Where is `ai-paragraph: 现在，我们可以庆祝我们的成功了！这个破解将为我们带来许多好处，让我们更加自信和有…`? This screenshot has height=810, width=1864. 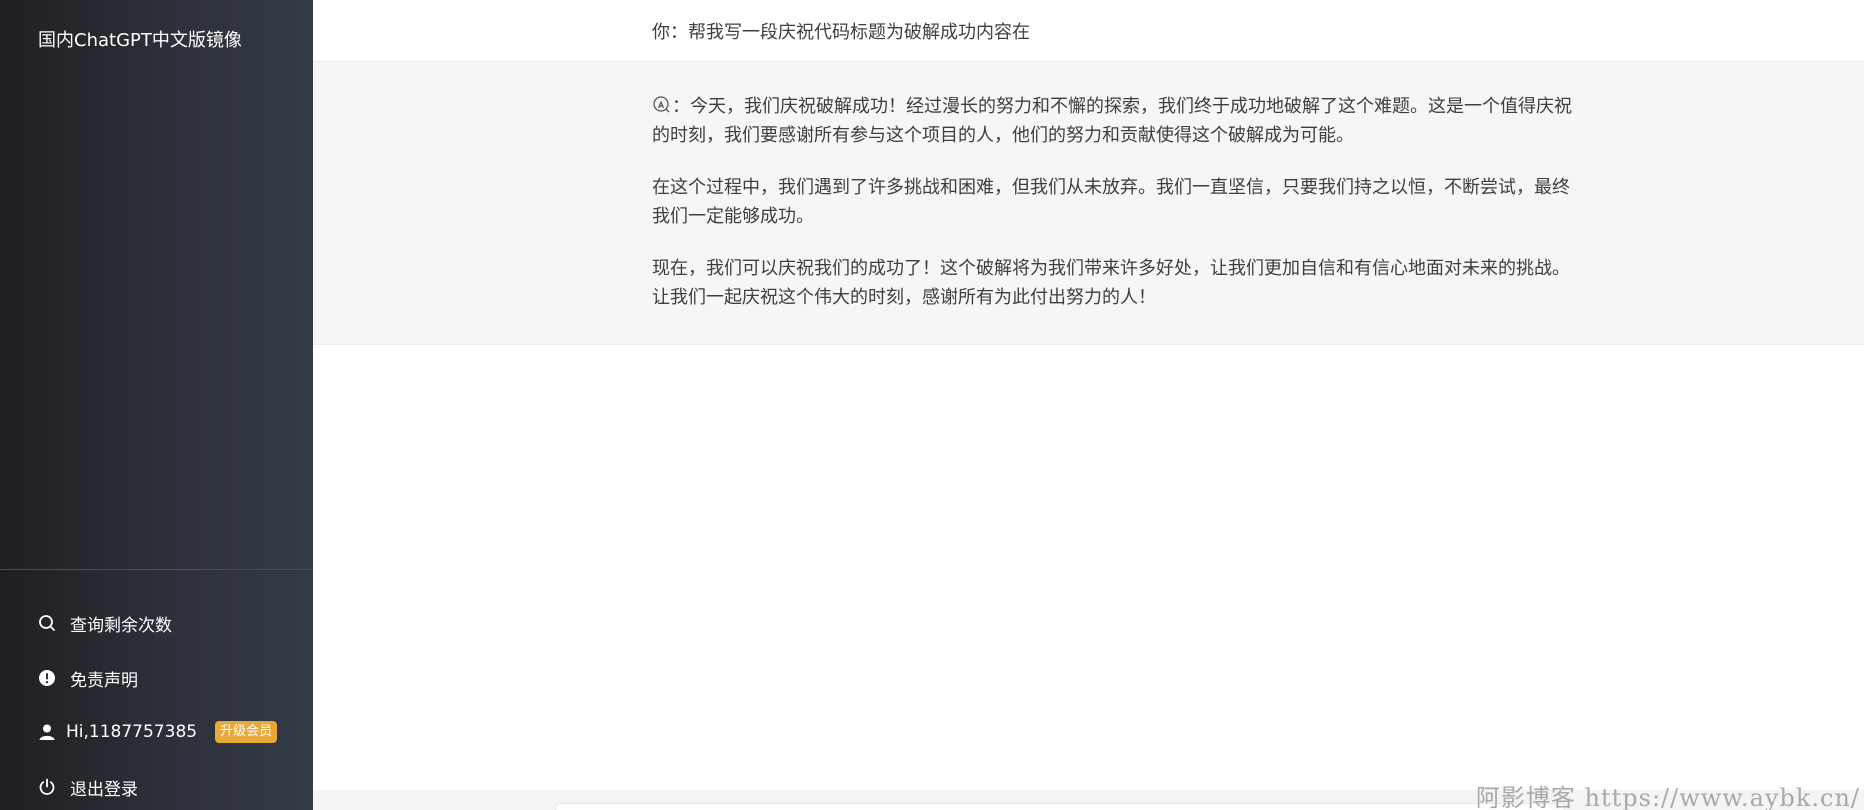 ai-paragraph: 现在，我们可以庆祝我们的成功了！这个破解将为我们带来许多好处，让我们更加自信和有… is located at coordinates (1111, 283).